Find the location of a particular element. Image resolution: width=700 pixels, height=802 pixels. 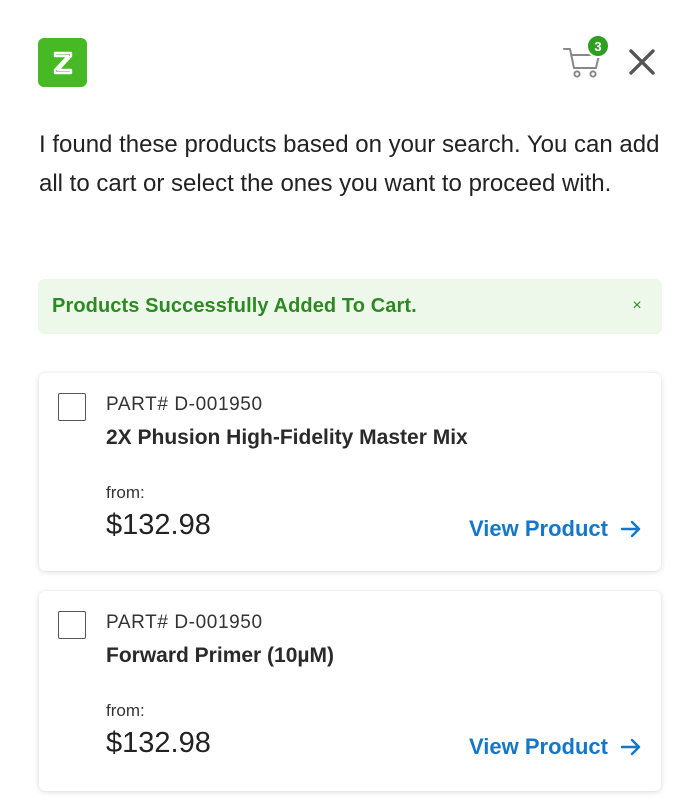

cart-count-badge: 3 is located at coordinates (598, 46).